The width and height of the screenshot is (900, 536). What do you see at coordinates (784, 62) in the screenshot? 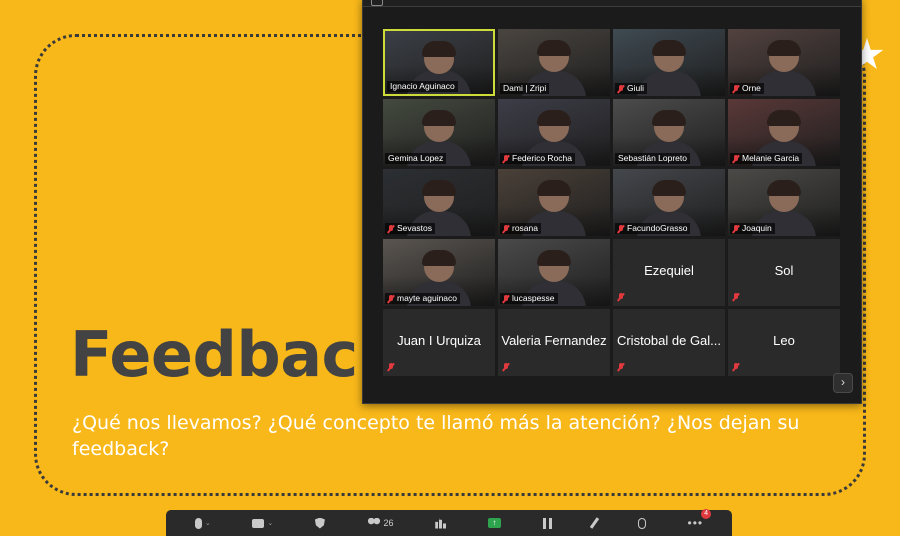
I see `participant-tile: Orne` at bounding box center [784, 62].